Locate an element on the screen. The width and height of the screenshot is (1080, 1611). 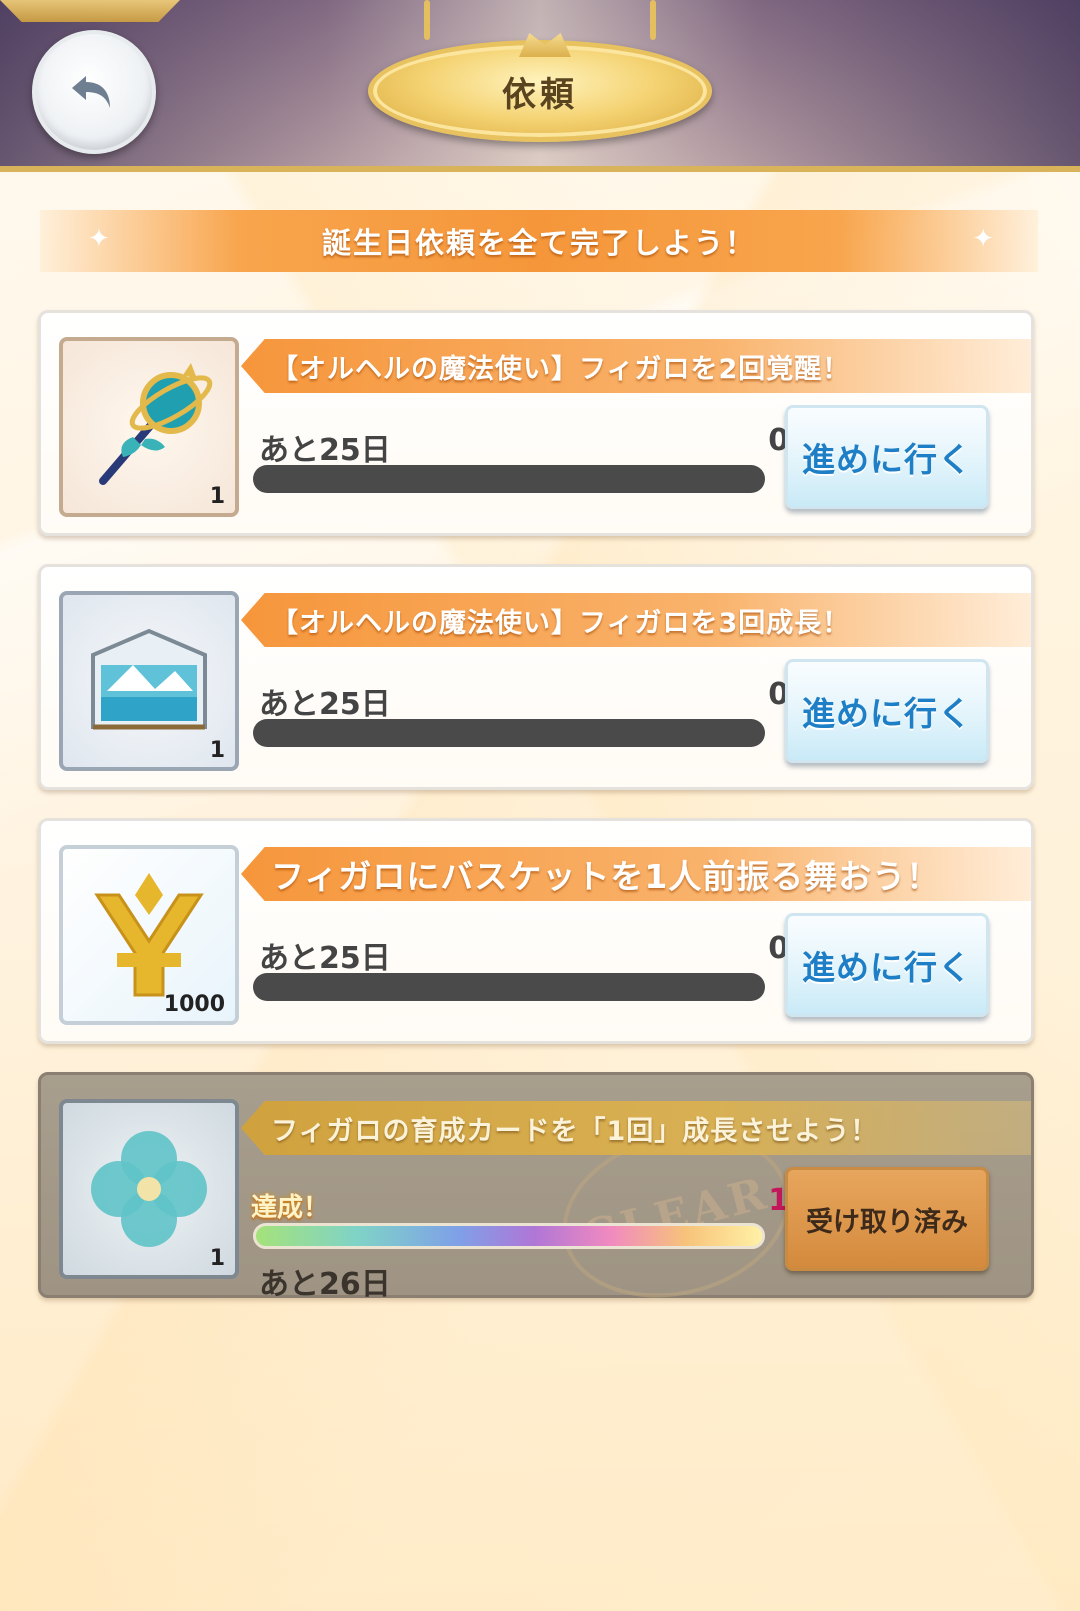
quest-title-bar: 【オルヘルの魔法使い】フィガロを3回成長！ is located at coordinates (636, 620).